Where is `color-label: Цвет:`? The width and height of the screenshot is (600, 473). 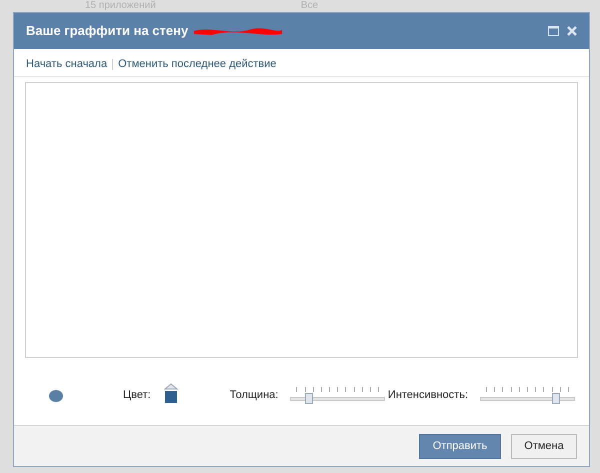 color-label: Цвет: is located at coordinates (137, 396).